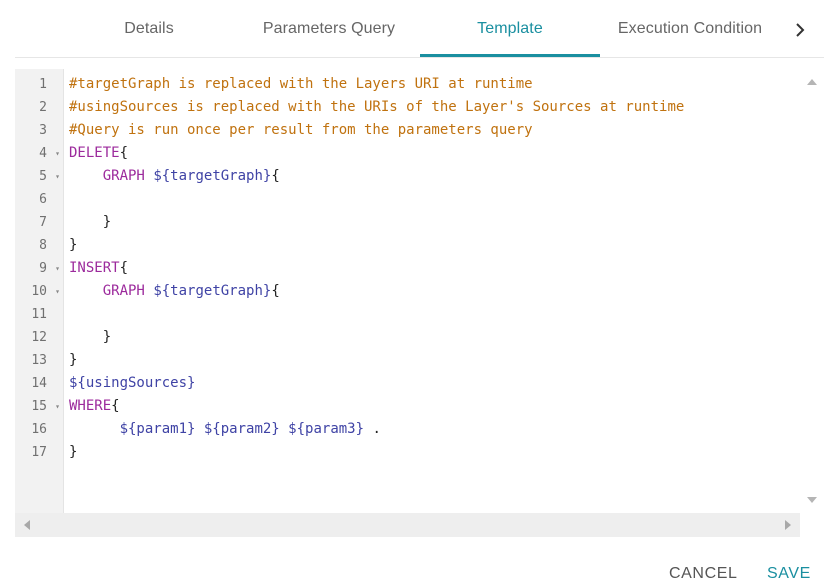  I want to click on arrow-down-icon, so click(812, 500).